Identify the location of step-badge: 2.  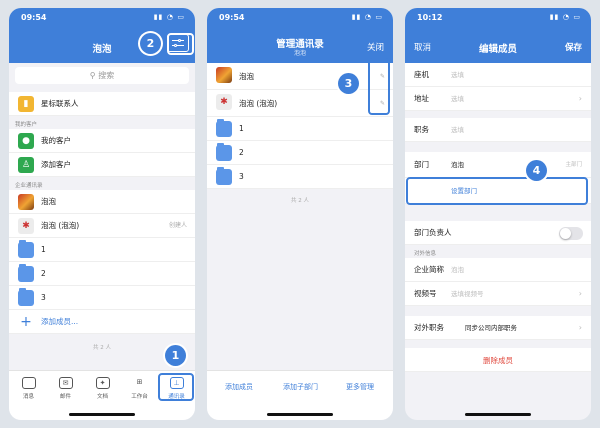
(150, 43).